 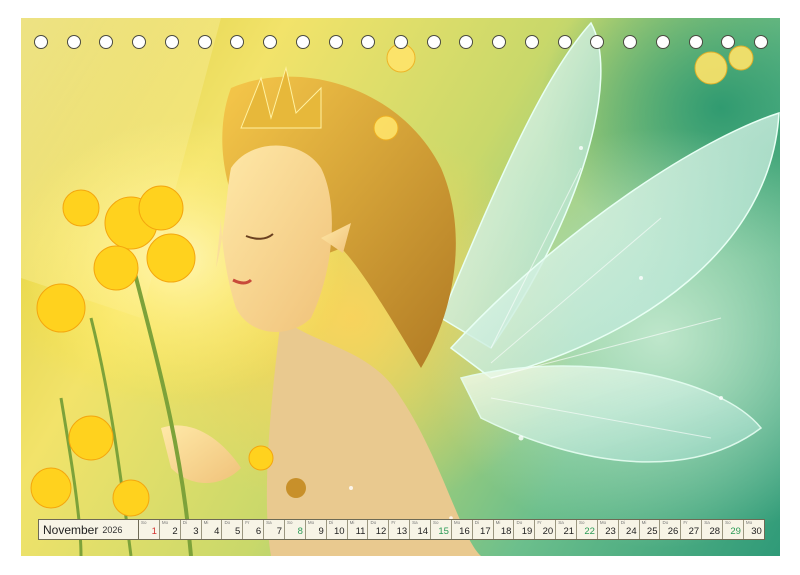 I want to click on day-cell: Di 17, so click(x=483, y=529).